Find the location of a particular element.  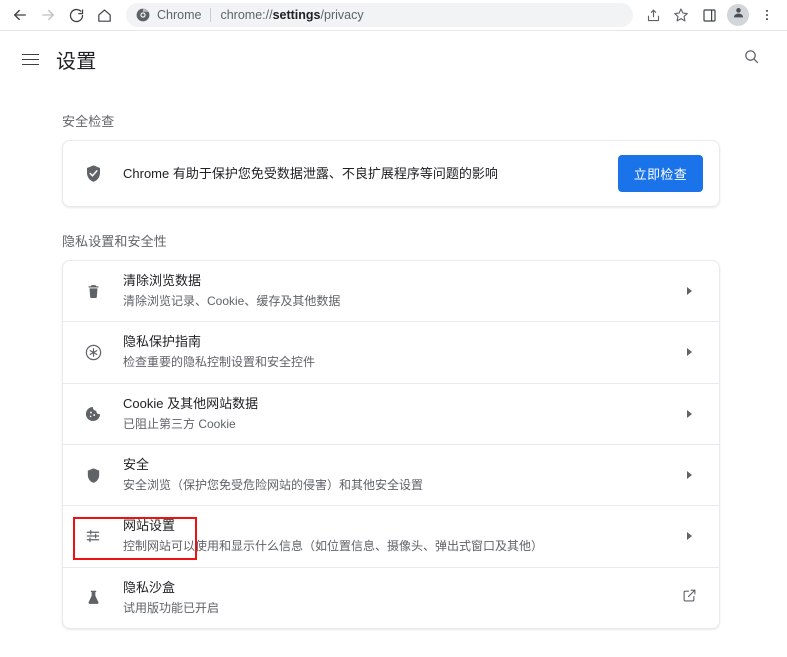

bookmark-button is located at coordinates (681, 15).